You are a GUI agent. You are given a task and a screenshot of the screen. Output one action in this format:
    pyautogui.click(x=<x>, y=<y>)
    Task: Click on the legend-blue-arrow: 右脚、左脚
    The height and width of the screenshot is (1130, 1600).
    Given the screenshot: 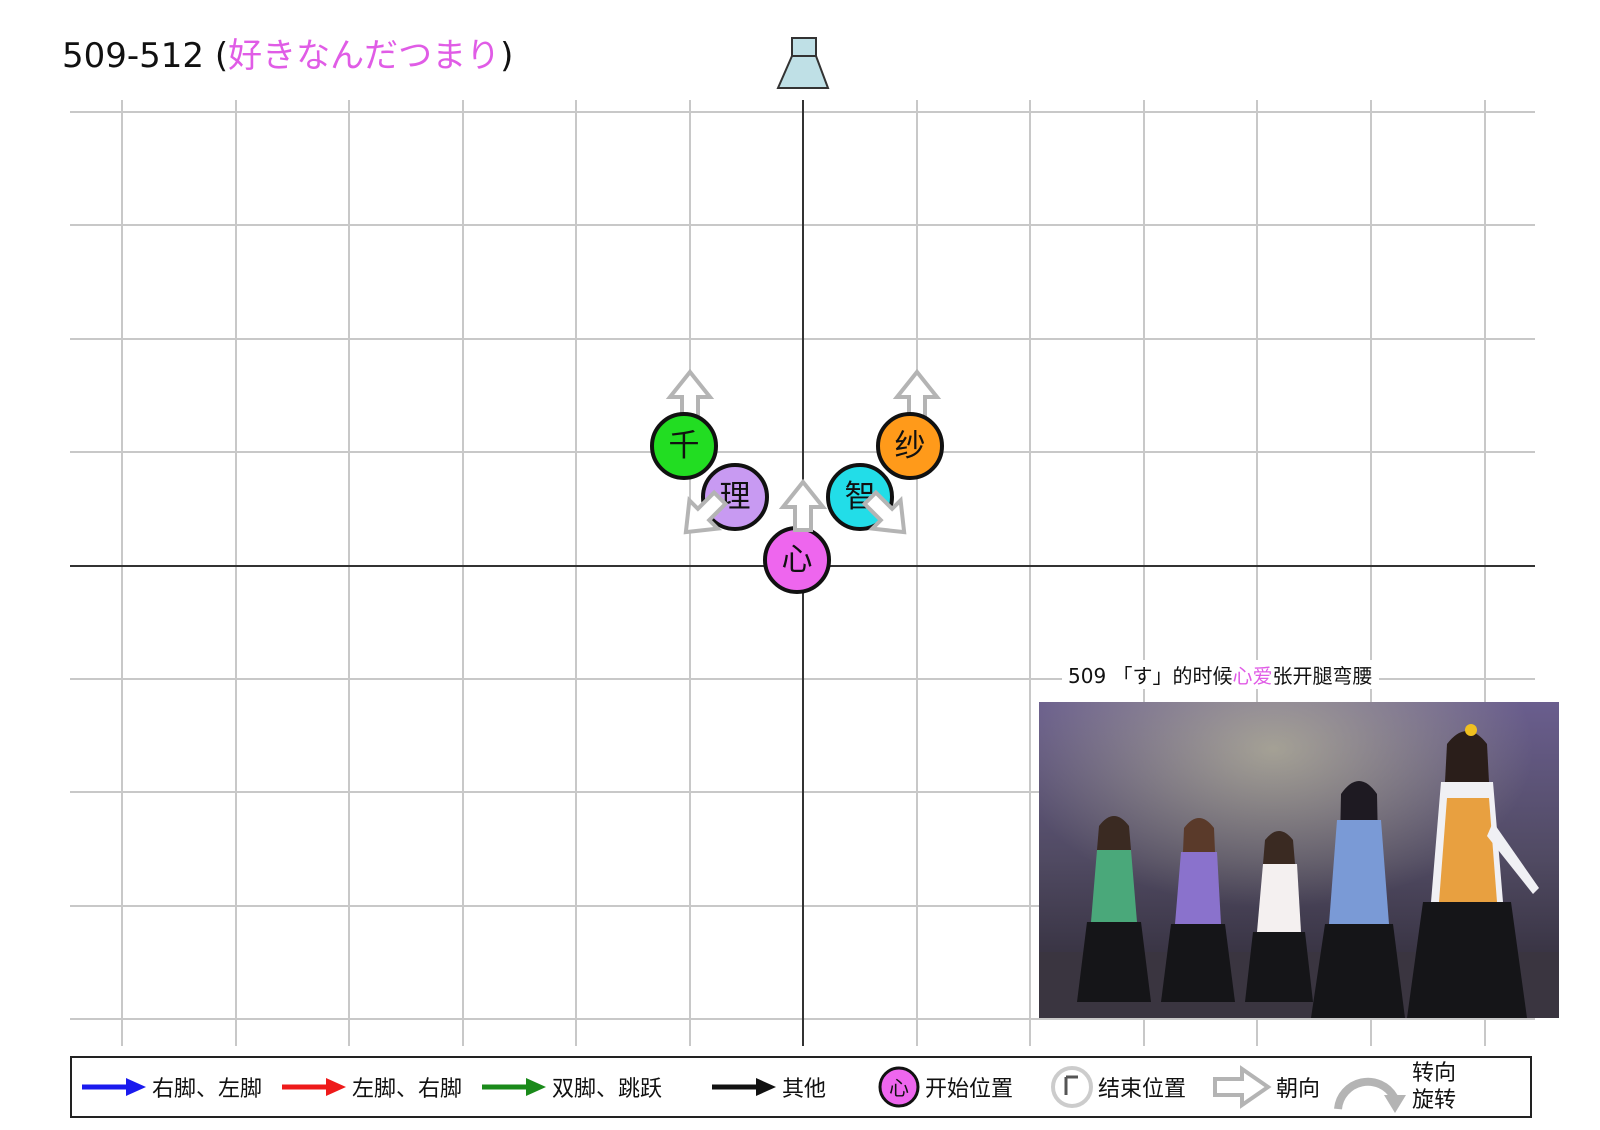 What is the action you would take?
    pyautogui.click(x=172, y=1087)
    